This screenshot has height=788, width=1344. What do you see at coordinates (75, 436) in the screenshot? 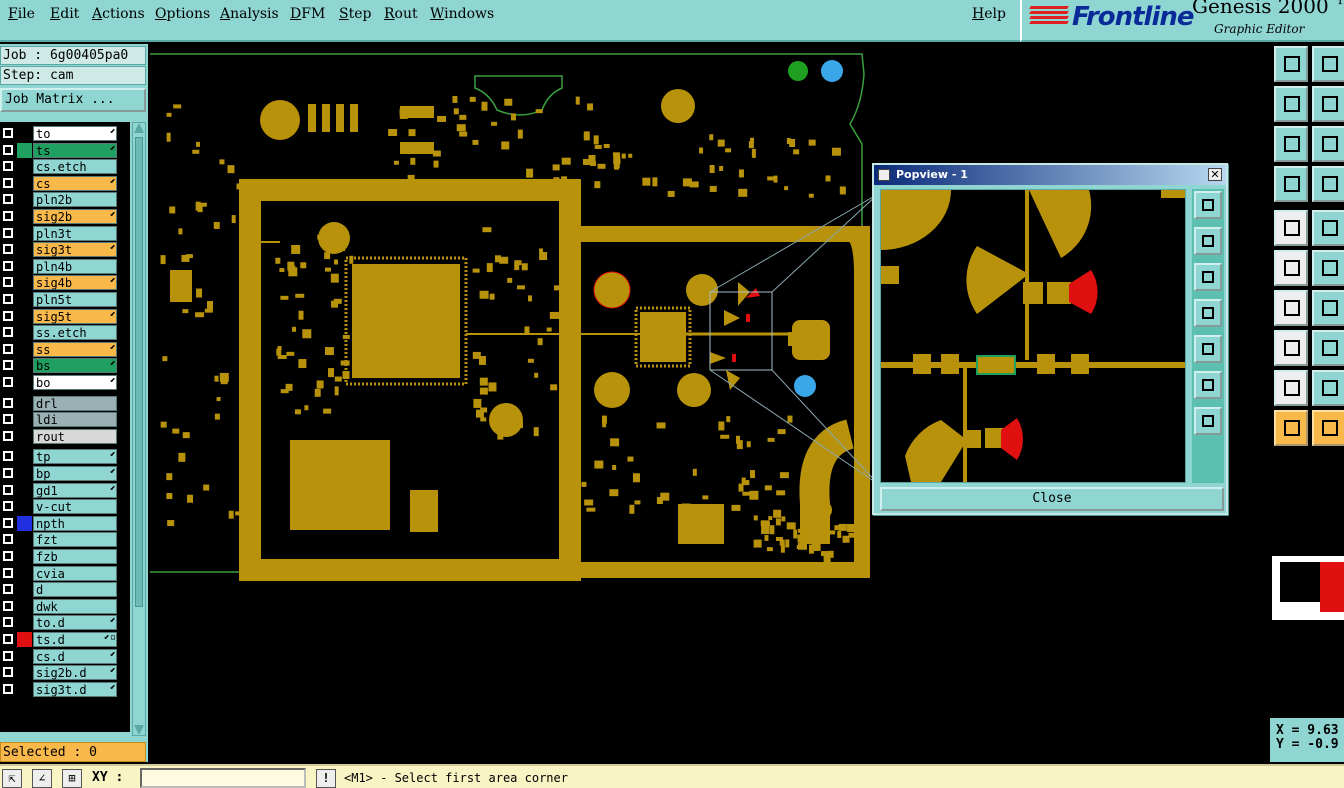
I see `layer-name: rout` at bounding box center [75, 436].